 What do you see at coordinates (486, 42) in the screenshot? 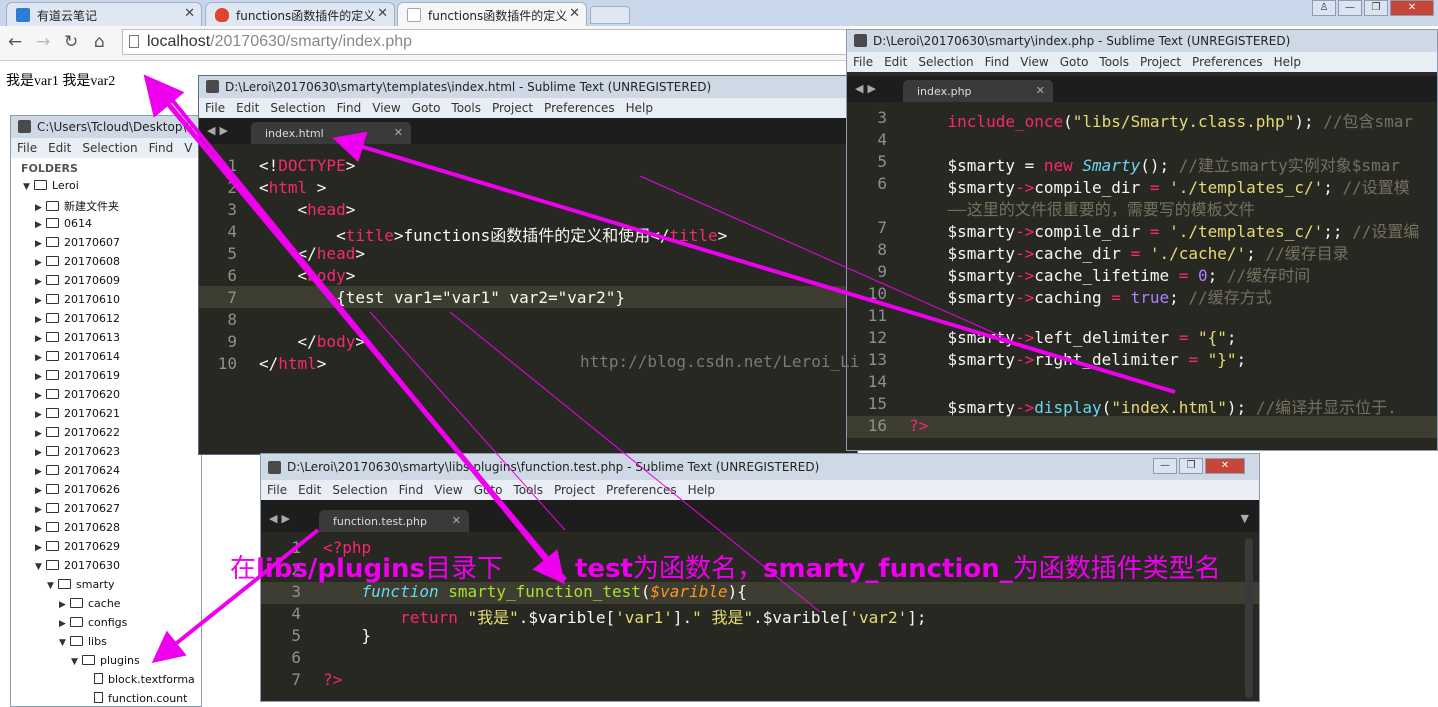
I see `address-bar: localhost/20170630/smarty/index.php` at bounding box center [486, 42].